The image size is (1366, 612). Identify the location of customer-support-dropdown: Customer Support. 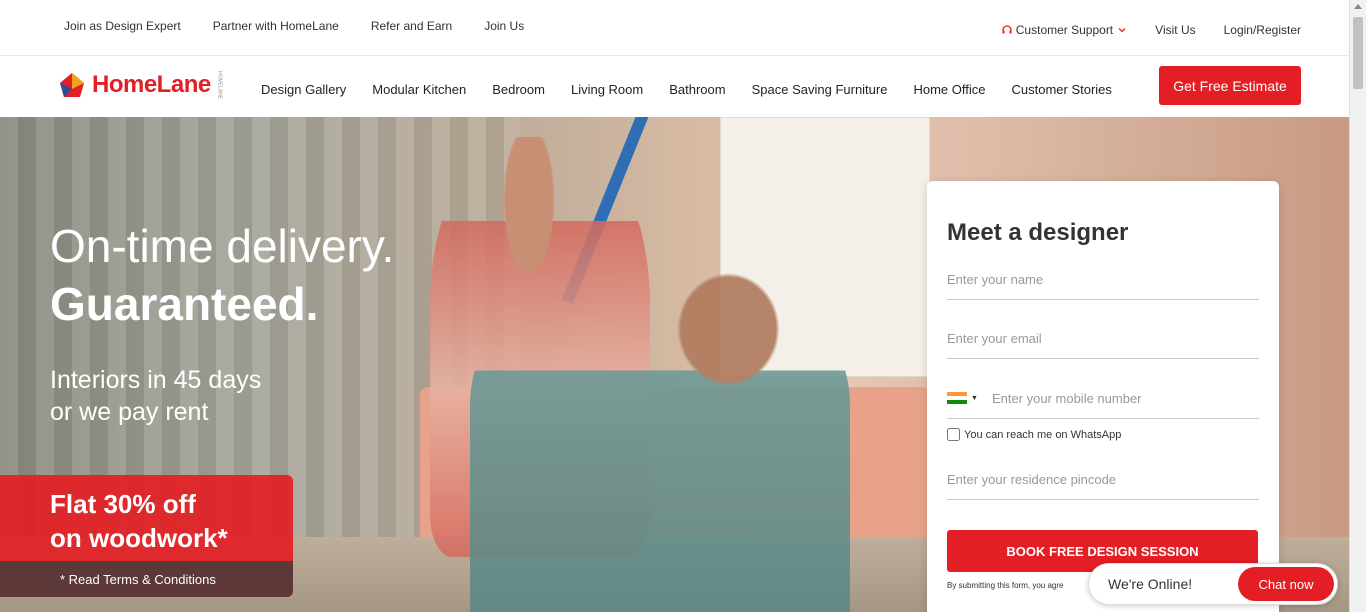
(1064, 30).